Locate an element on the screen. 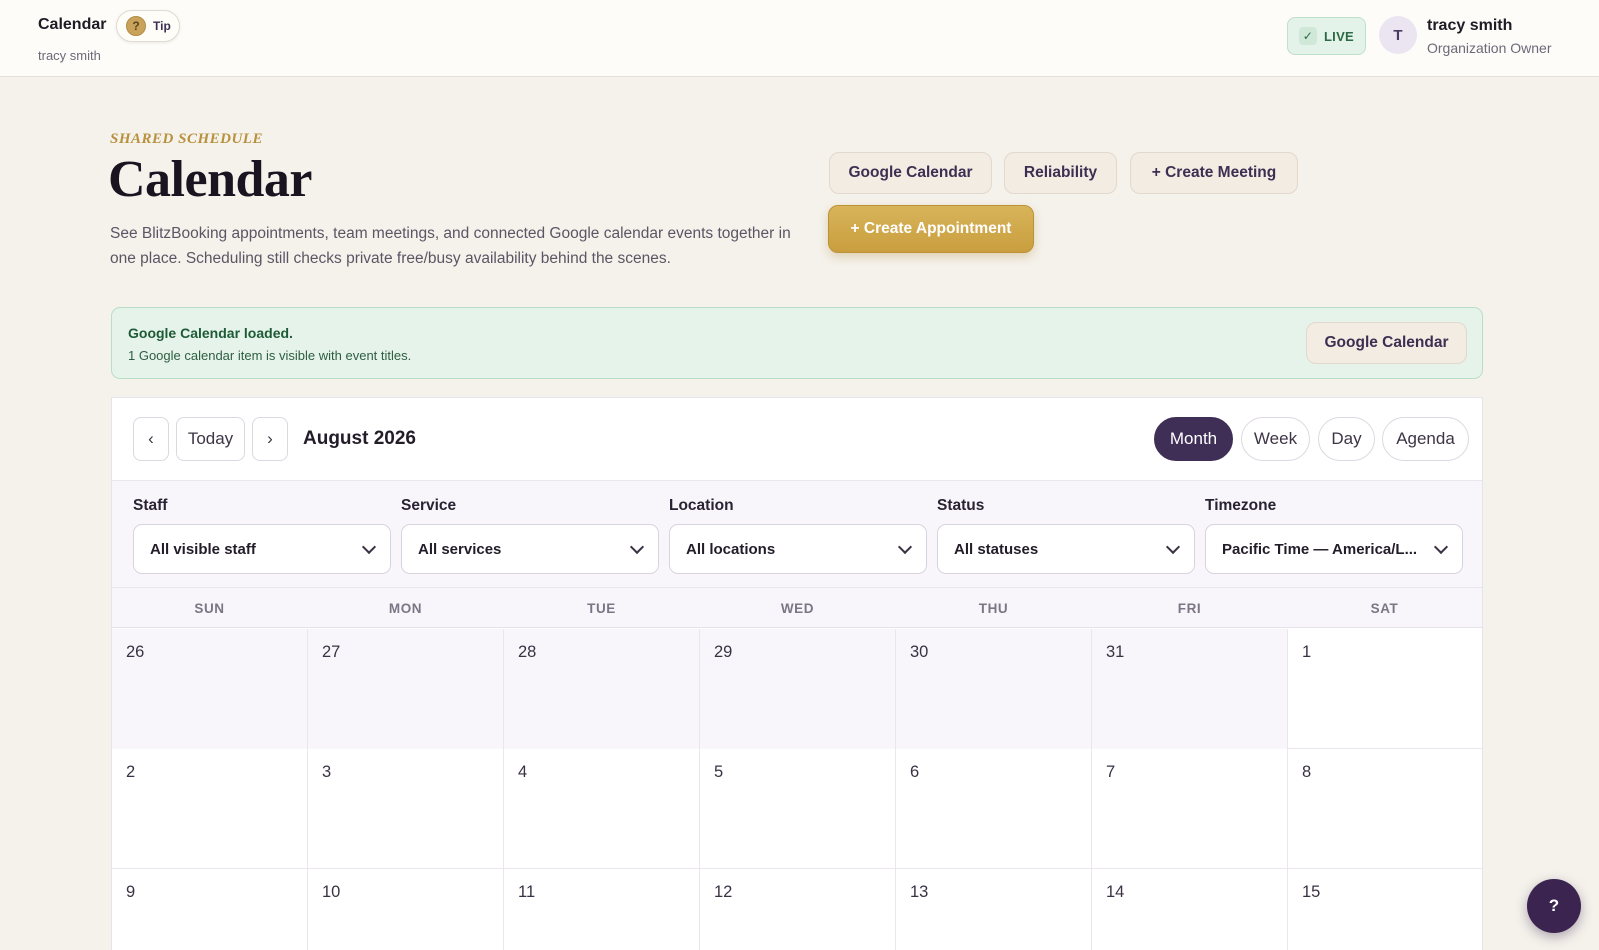 This screenshot has height=950, width=1599. view-agenda-button: Agenda is located at coordinates (1425, 439).